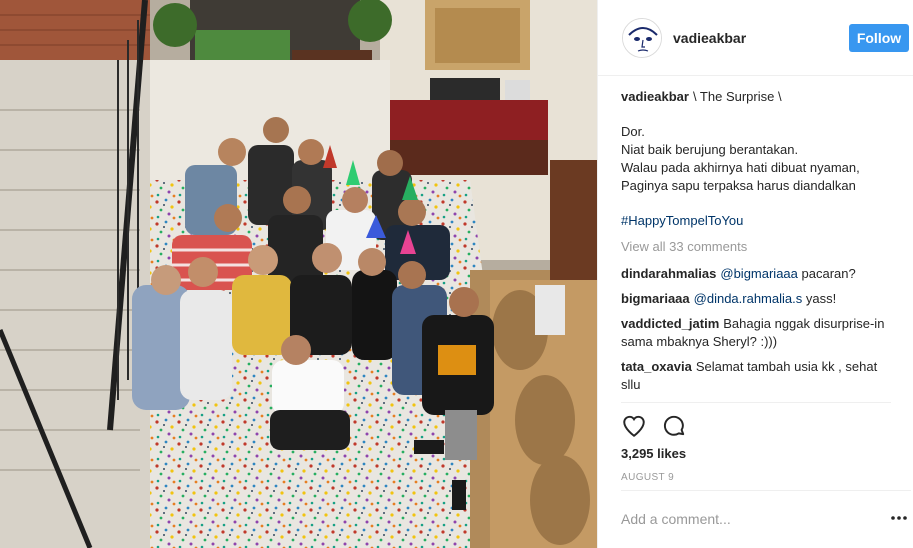 Image resolution: width=913 pixels, height=548 pixels. I want to click on caption-header: vadieakbar \ The Surprise \, so click(759, 97).